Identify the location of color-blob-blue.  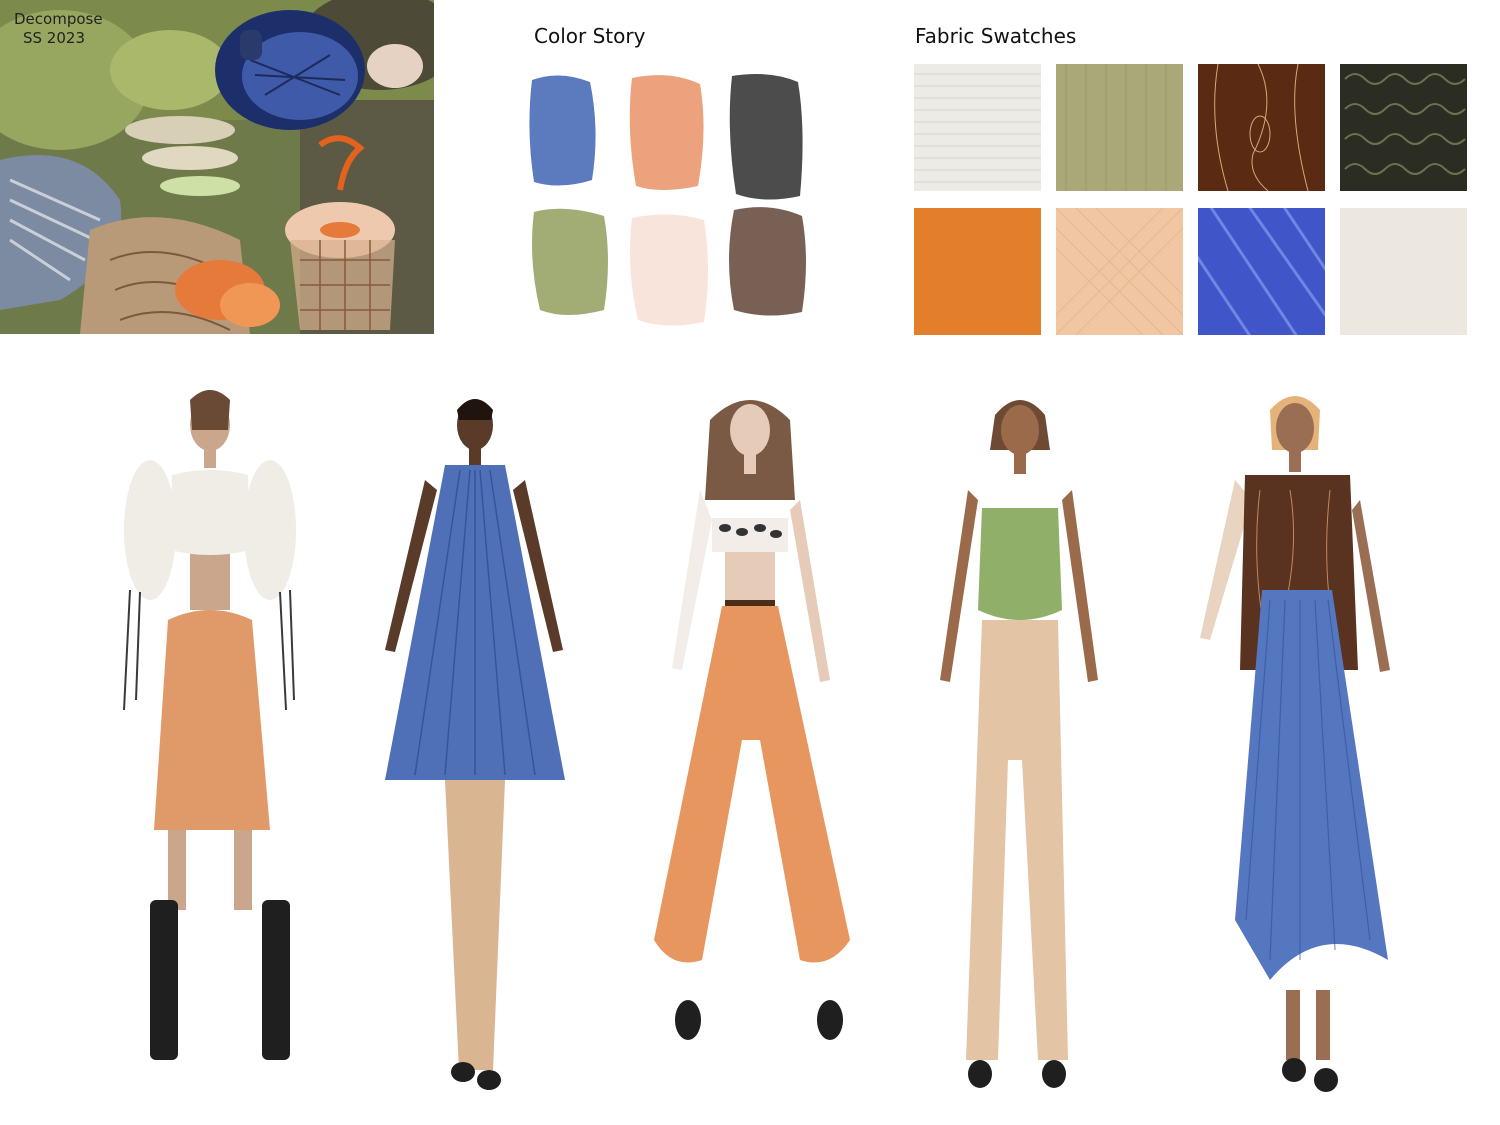
(562, 130).